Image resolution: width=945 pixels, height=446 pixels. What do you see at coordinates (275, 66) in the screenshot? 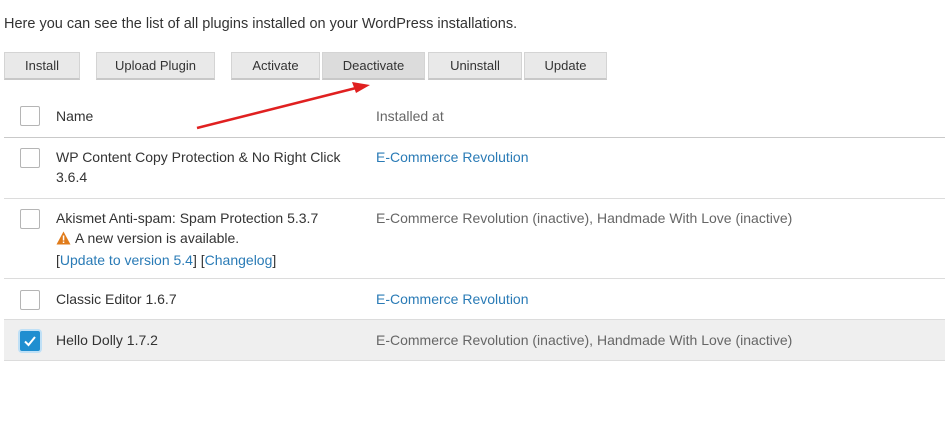
I see `activate-button: Activate` at bounding box center [275, 66].